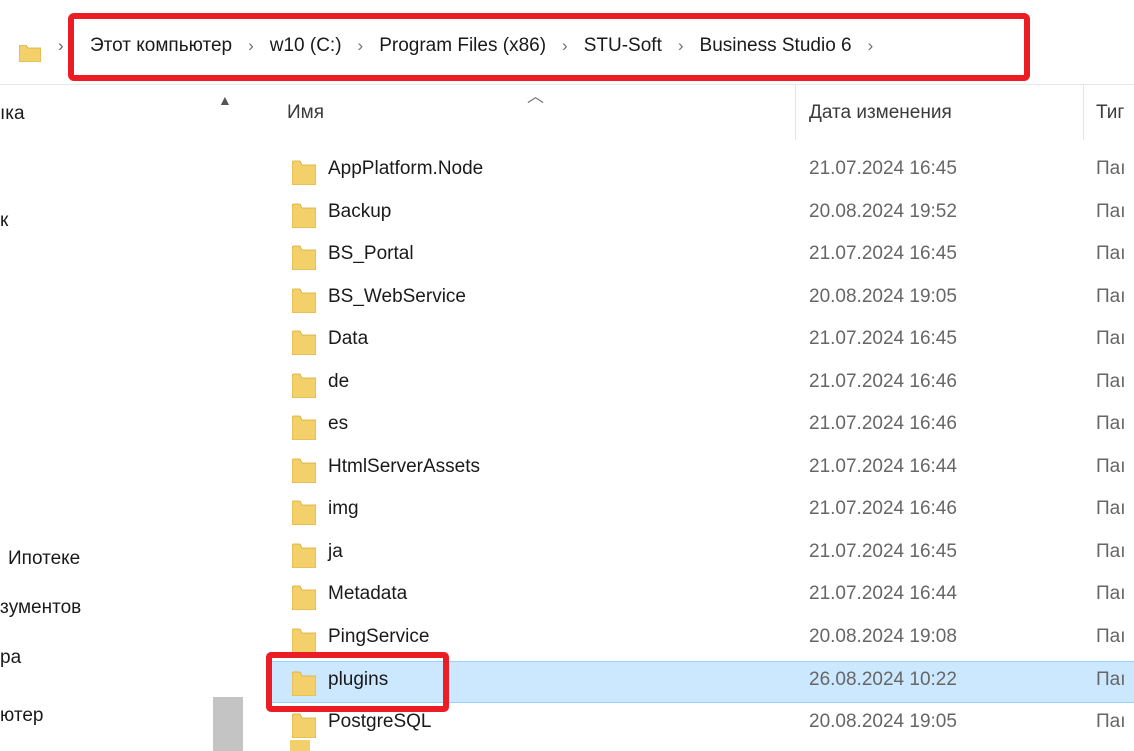  I want to click on file-row: BS_WebService 20.08.2024 19:05 Паı, so click(703, 299).